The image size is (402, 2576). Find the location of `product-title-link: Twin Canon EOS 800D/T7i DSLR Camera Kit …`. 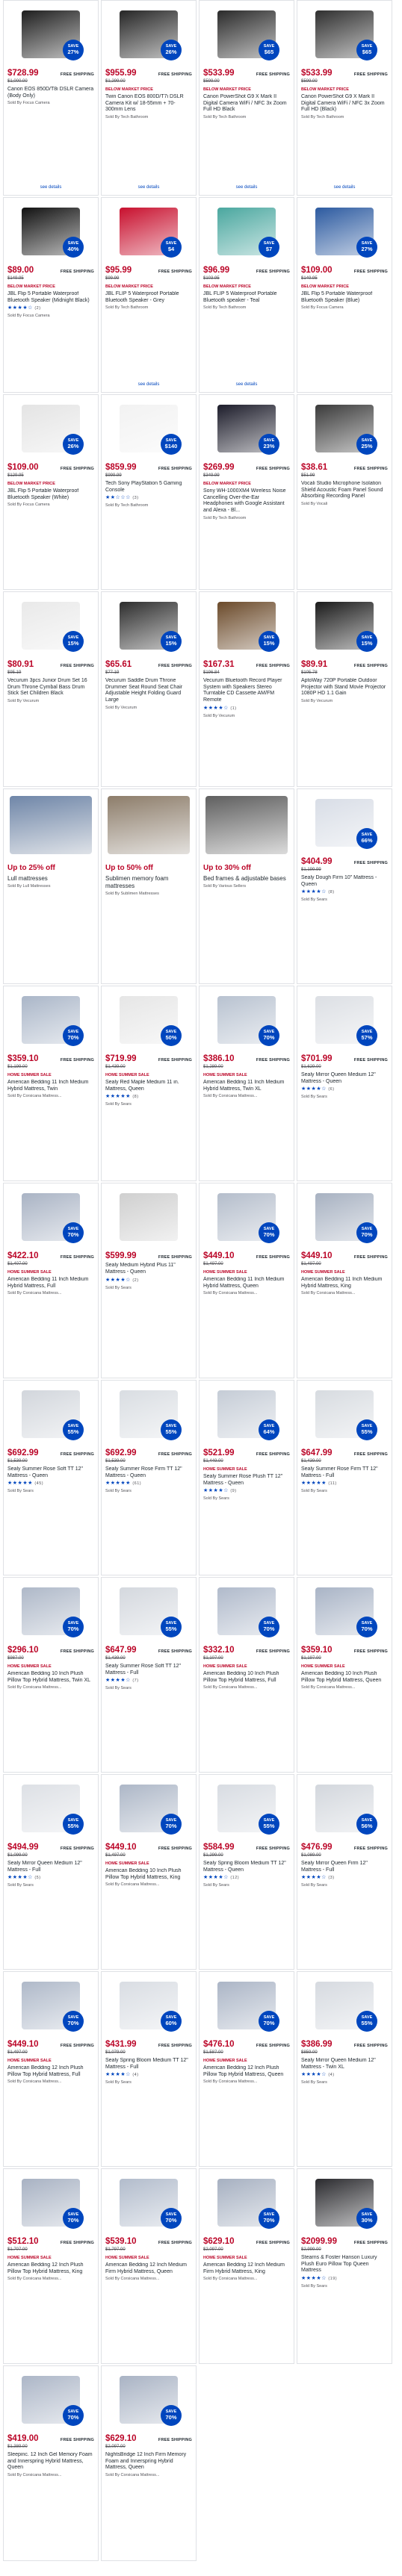

product-title-link: Twin Canon EOS 800D/T7i DSLR Camera Kit … is located at coordinates (148, 103).